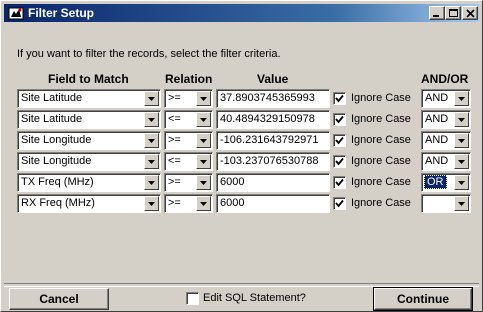 This screenshot has height=312, width=483. Describe the element at coordinates (57, 182) in the screenshot. I see `field-select-value: TX Freq (MHz)` at that location.